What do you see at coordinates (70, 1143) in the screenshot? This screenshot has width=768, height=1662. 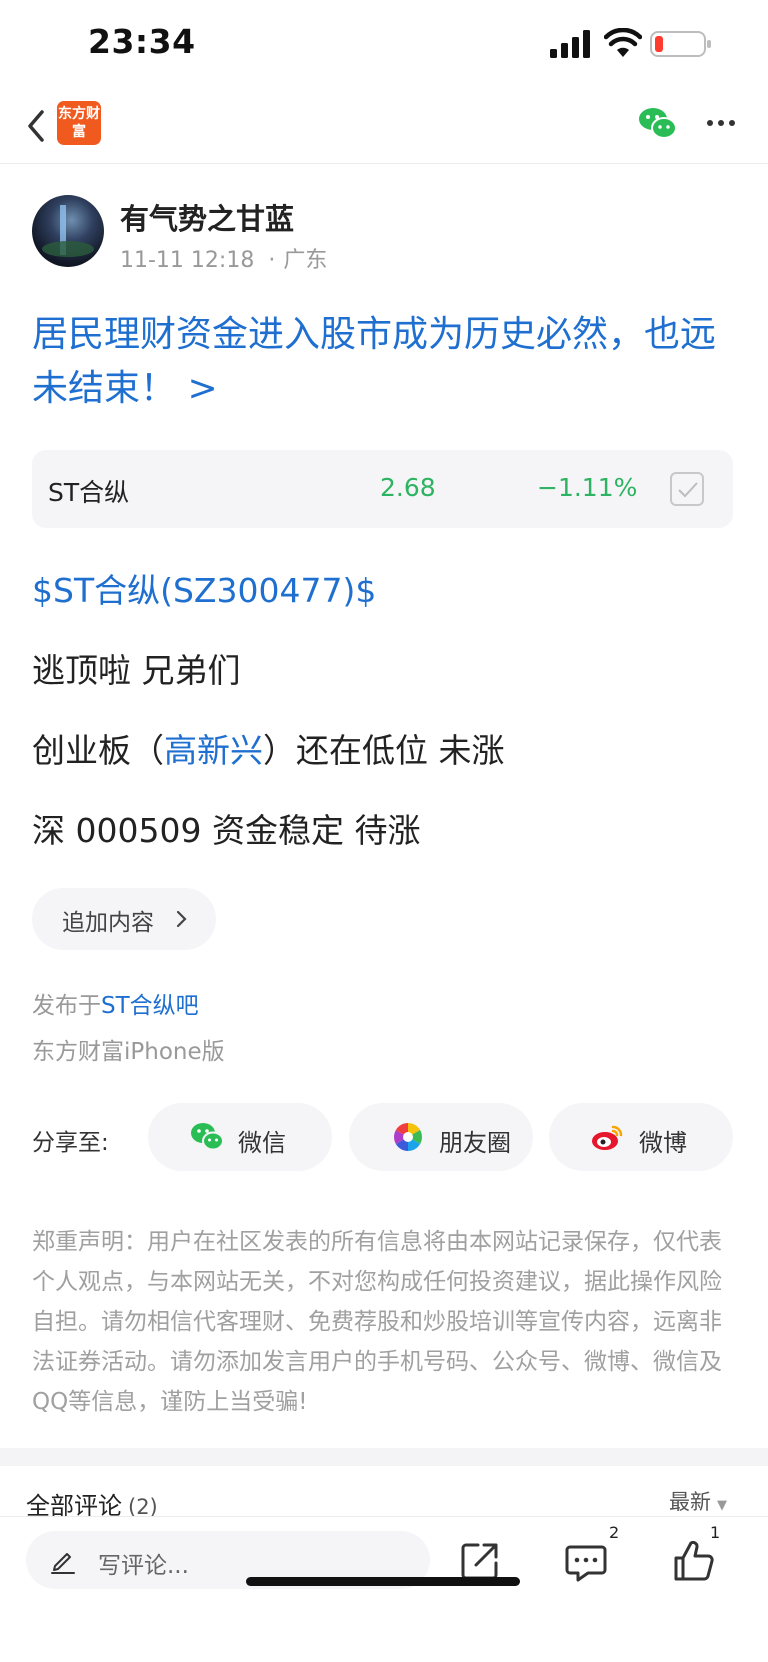 I see `share-label: 分享至:` at bounding box center [70, 1143].